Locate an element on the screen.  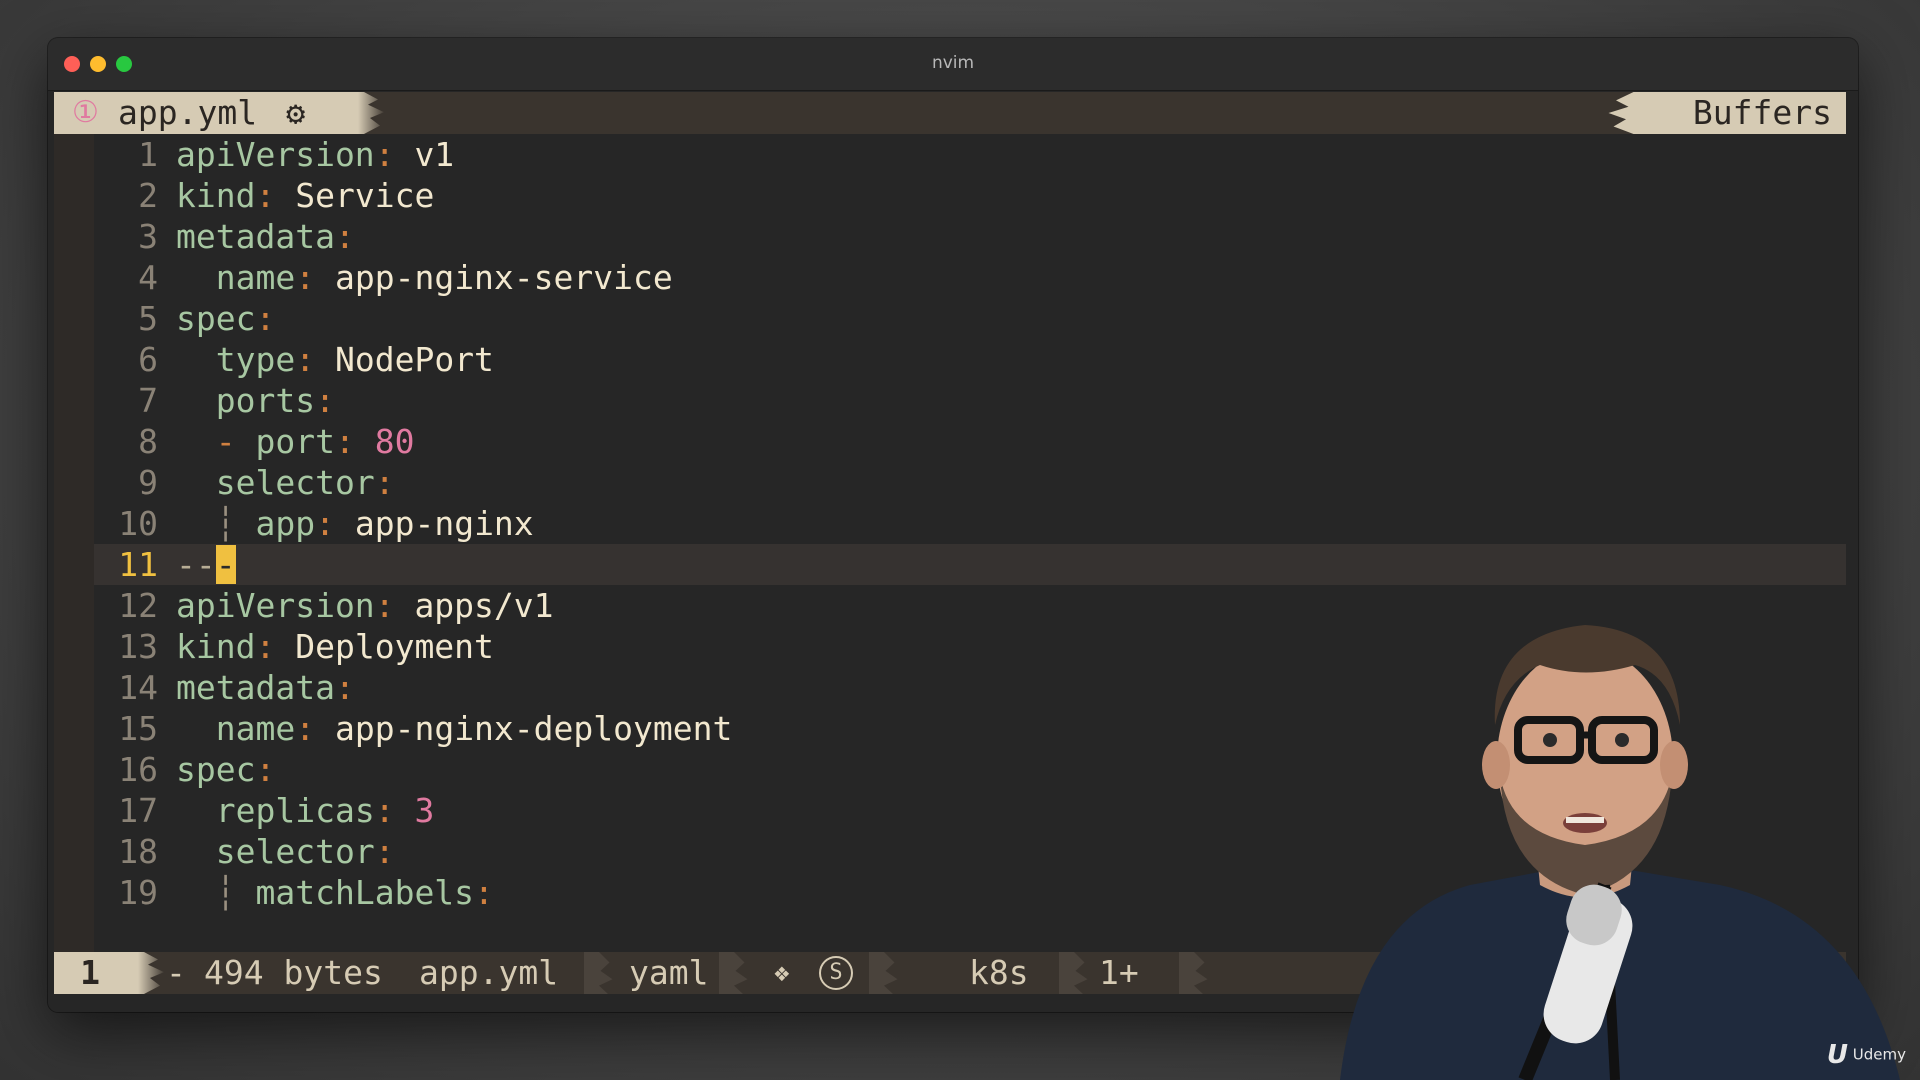
line-number: 3 is located at coordinates (148, 236).